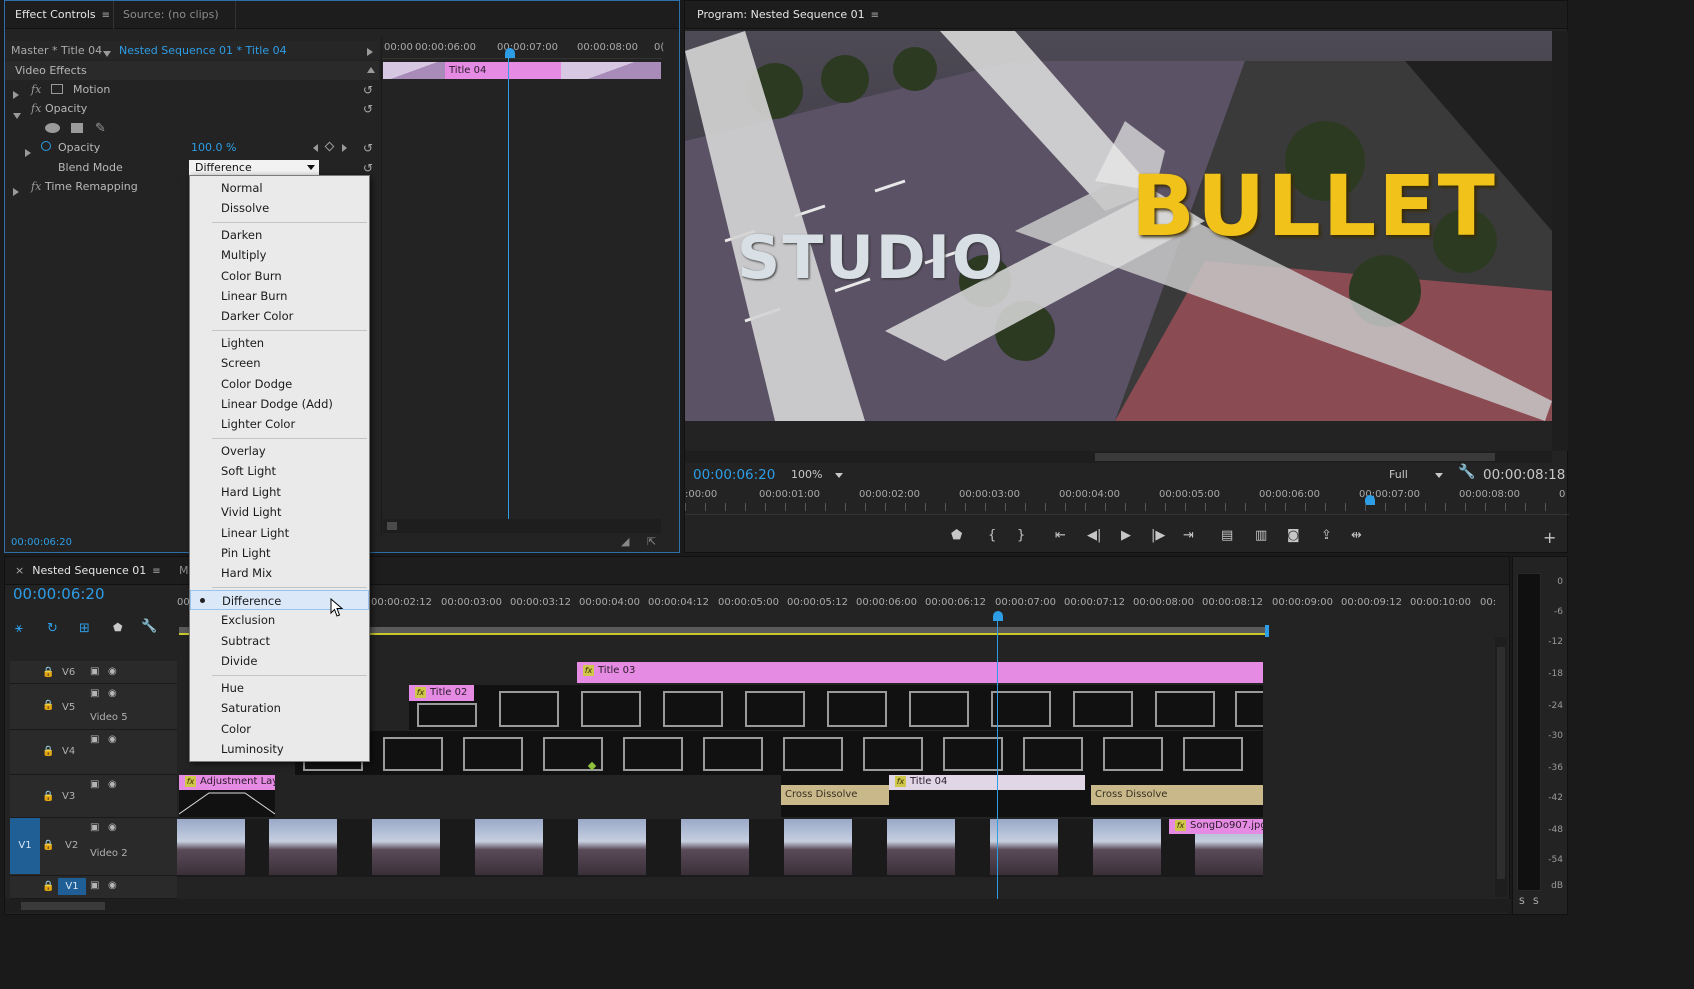 This screenshot has width=1694, height=989. What do you see at coordinates (84, 628) in the screenshot?
I see `add-edit-icon: ⊞` at bounding box center [84, 628].